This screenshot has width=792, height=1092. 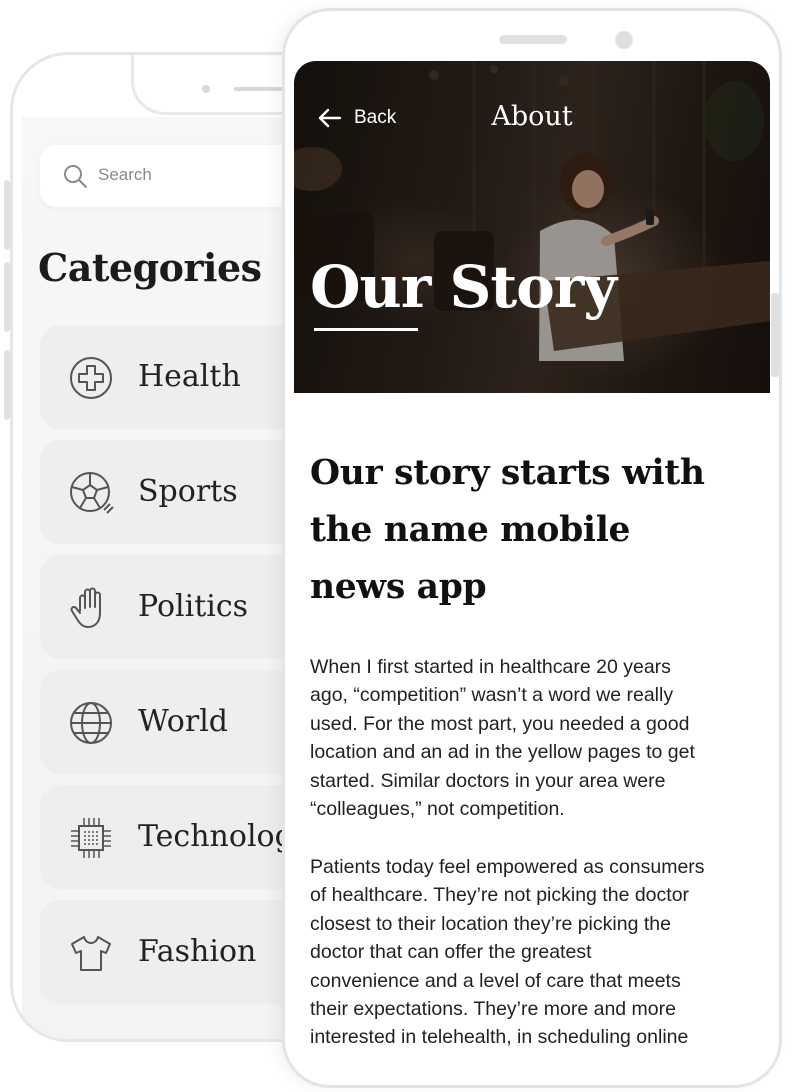 I want to click on side-button, so click(x=775, y=335).